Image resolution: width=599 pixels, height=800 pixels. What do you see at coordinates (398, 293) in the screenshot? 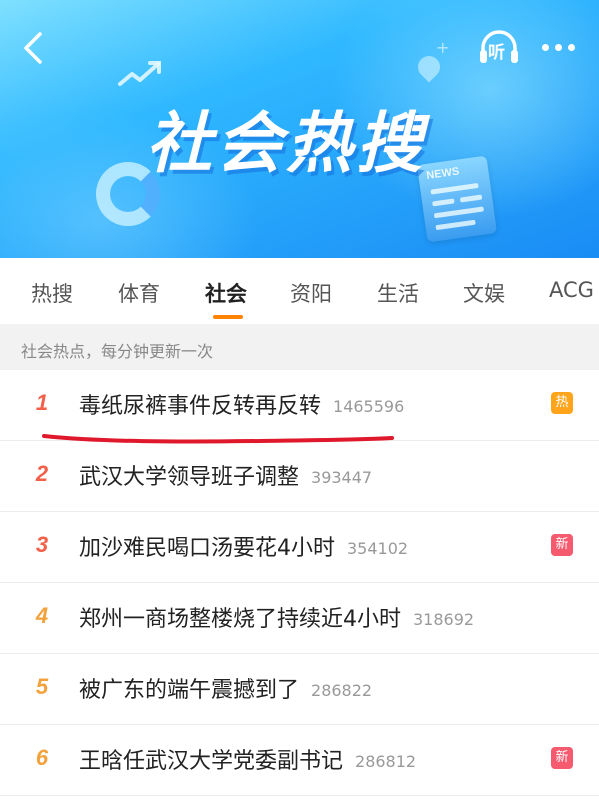
I see `tab-life: 生活` at bounding box center [398, 293].